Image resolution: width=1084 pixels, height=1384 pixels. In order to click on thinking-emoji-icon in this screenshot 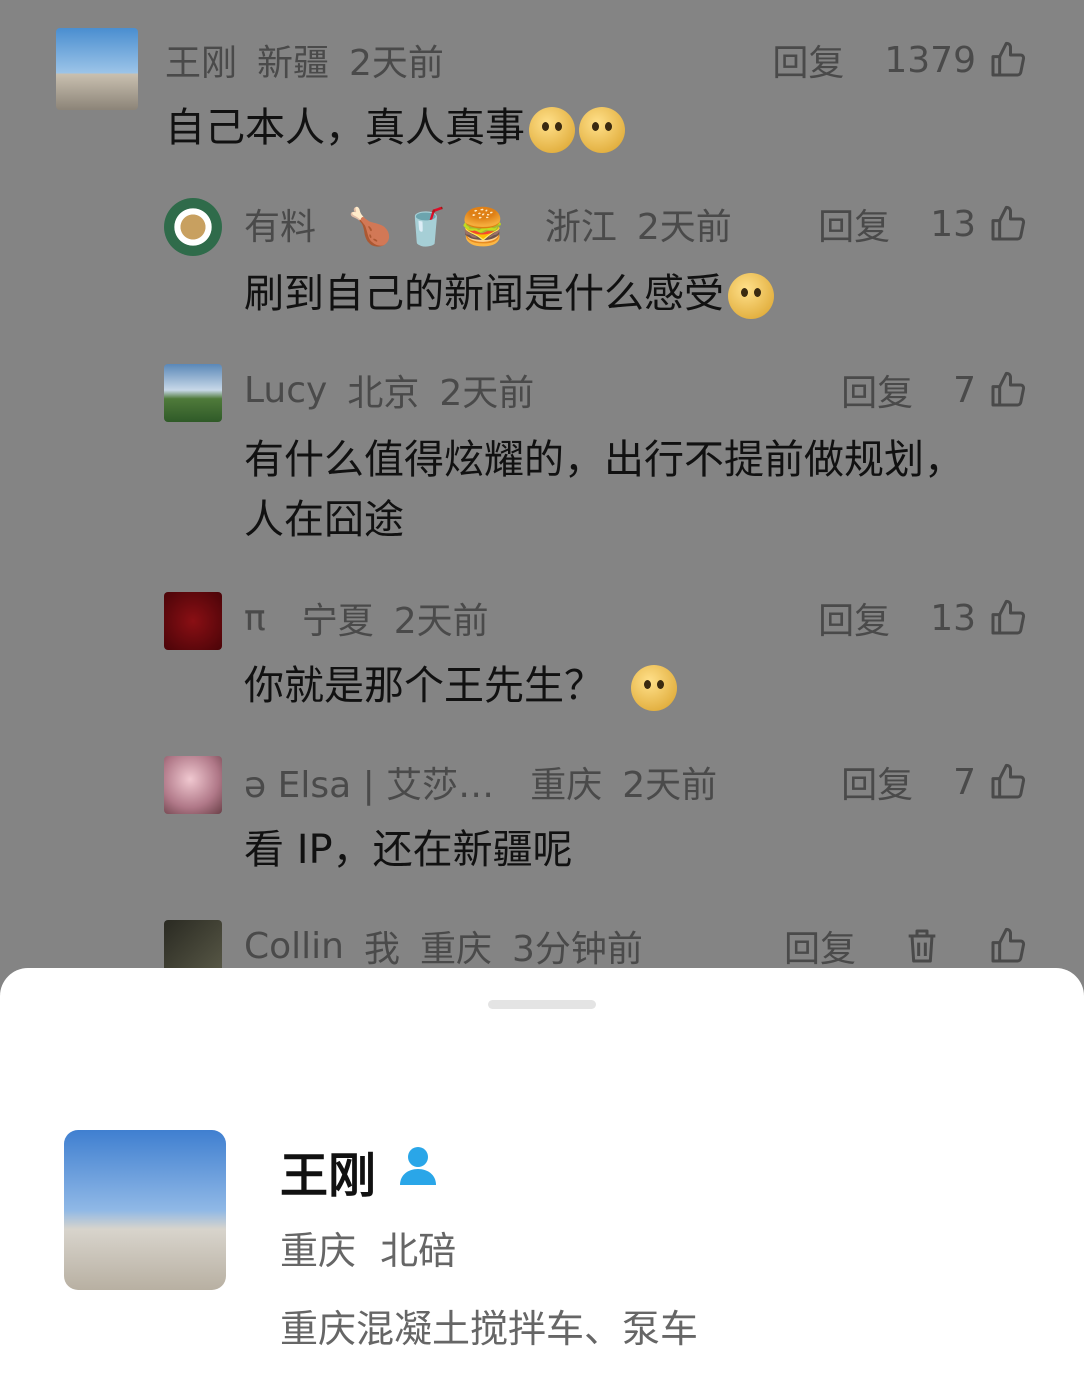, I will do `click(653, 688)`.